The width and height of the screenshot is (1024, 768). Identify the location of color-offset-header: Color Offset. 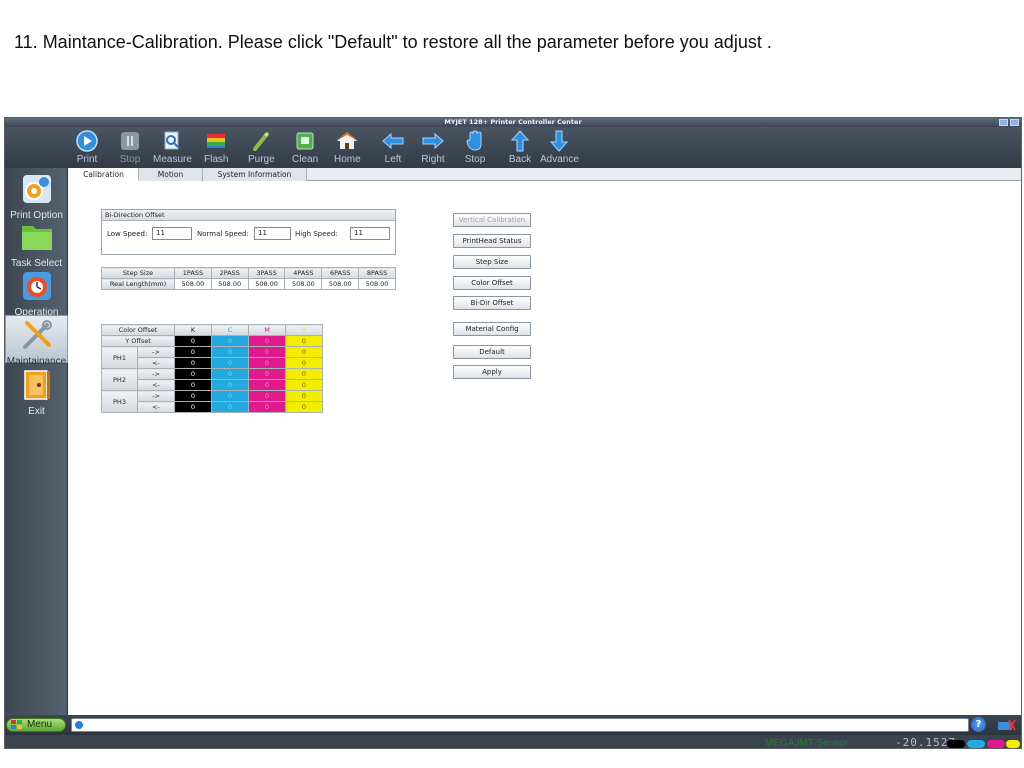
(138, 330).